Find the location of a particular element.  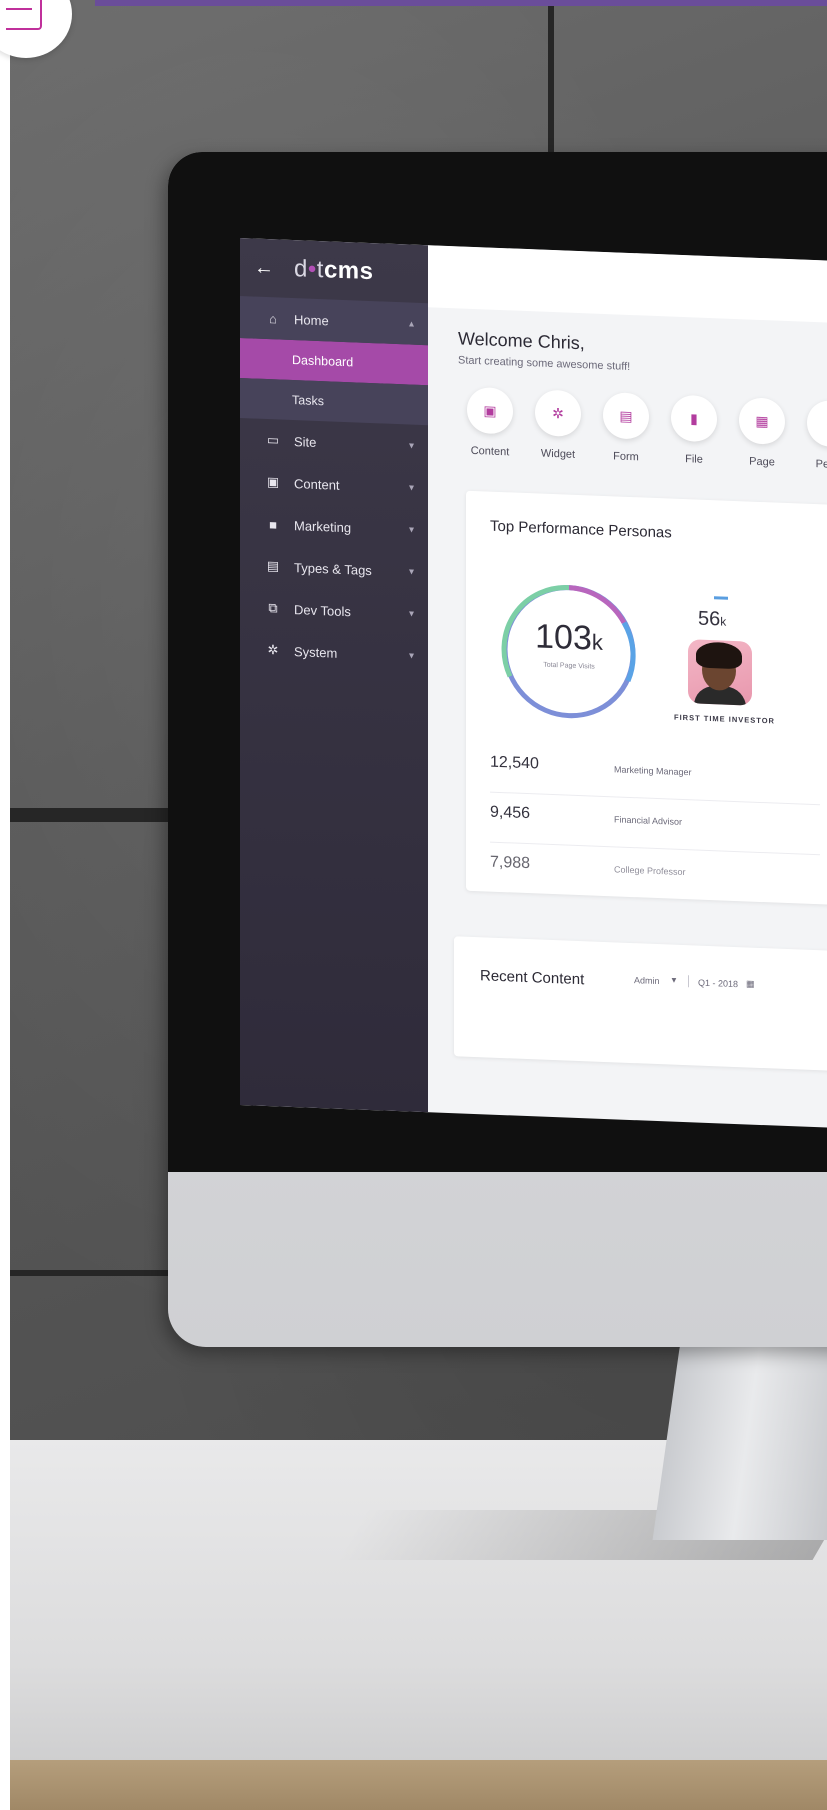

file-icon: ▮ is located at coordinates (694, 418).